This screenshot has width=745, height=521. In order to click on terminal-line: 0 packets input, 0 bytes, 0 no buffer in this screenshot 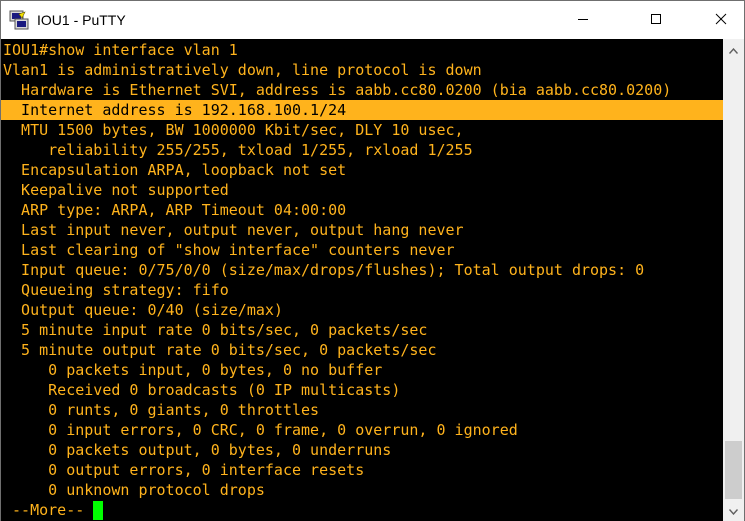, I will do `click(193, 370)`.